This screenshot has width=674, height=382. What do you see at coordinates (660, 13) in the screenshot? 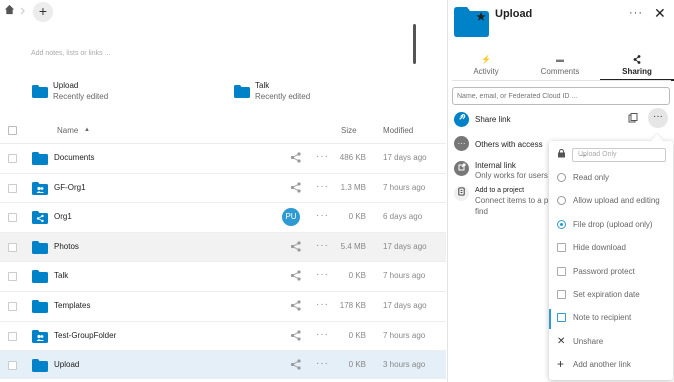
I see `close-icon: ✕` at bounding box center [660, 13].